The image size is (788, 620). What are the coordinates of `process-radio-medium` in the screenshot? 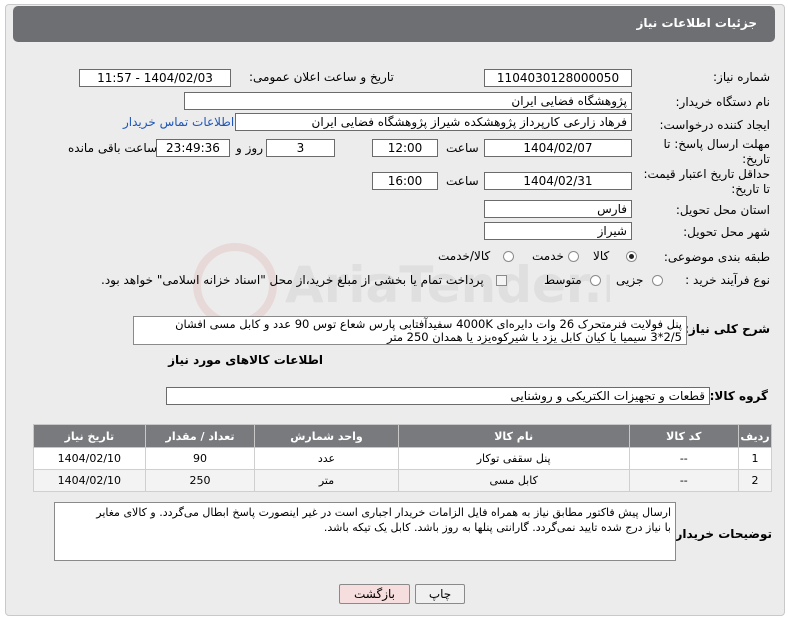 It's located at (595, 280).